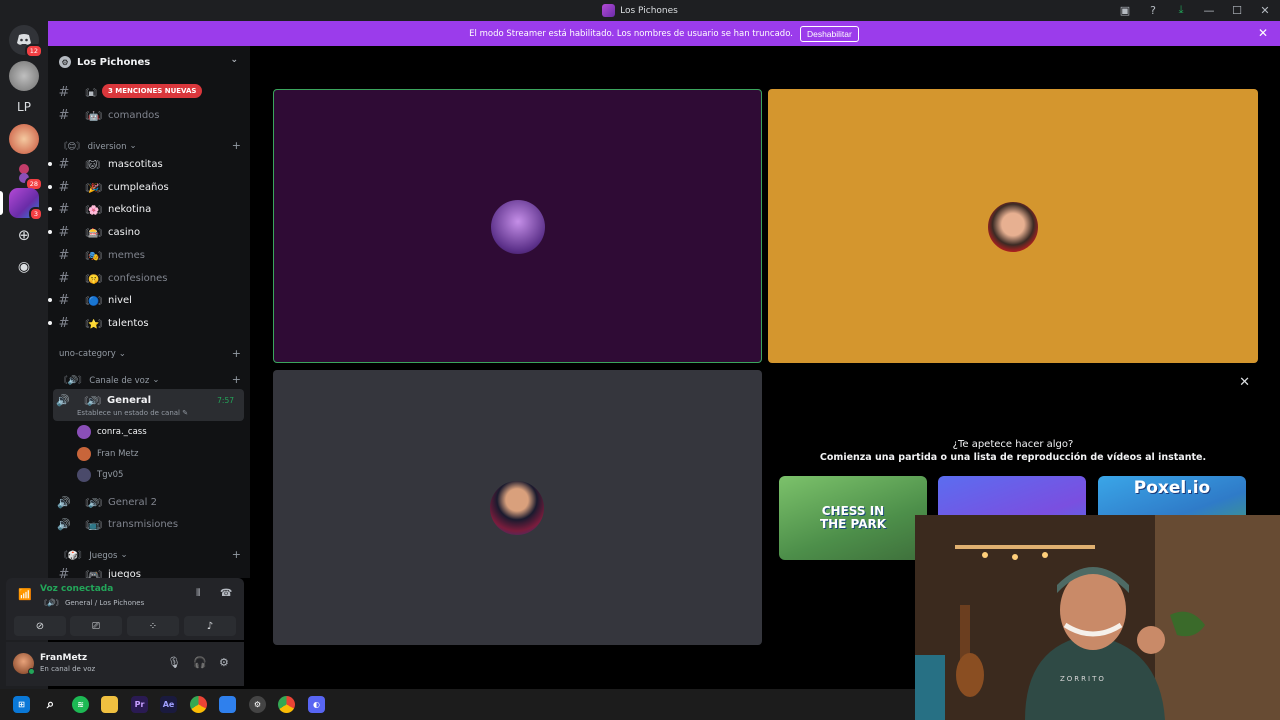  What do you see at coordinates (150, 380) in the screenshot?
I see `category-voice: 〘🔊〙 Canale de voz ⌄ +` at bounding box center [150, 380].